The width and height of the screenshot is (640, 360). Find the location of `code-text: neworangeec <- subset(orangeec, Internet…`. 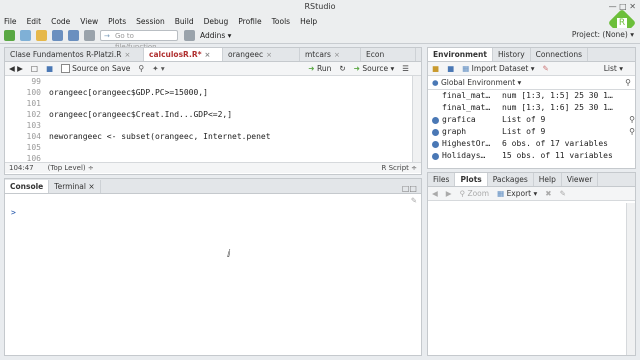

code-text: neworangeec <- subset(orangeec, Internet… is located at coordinates (160, 136).